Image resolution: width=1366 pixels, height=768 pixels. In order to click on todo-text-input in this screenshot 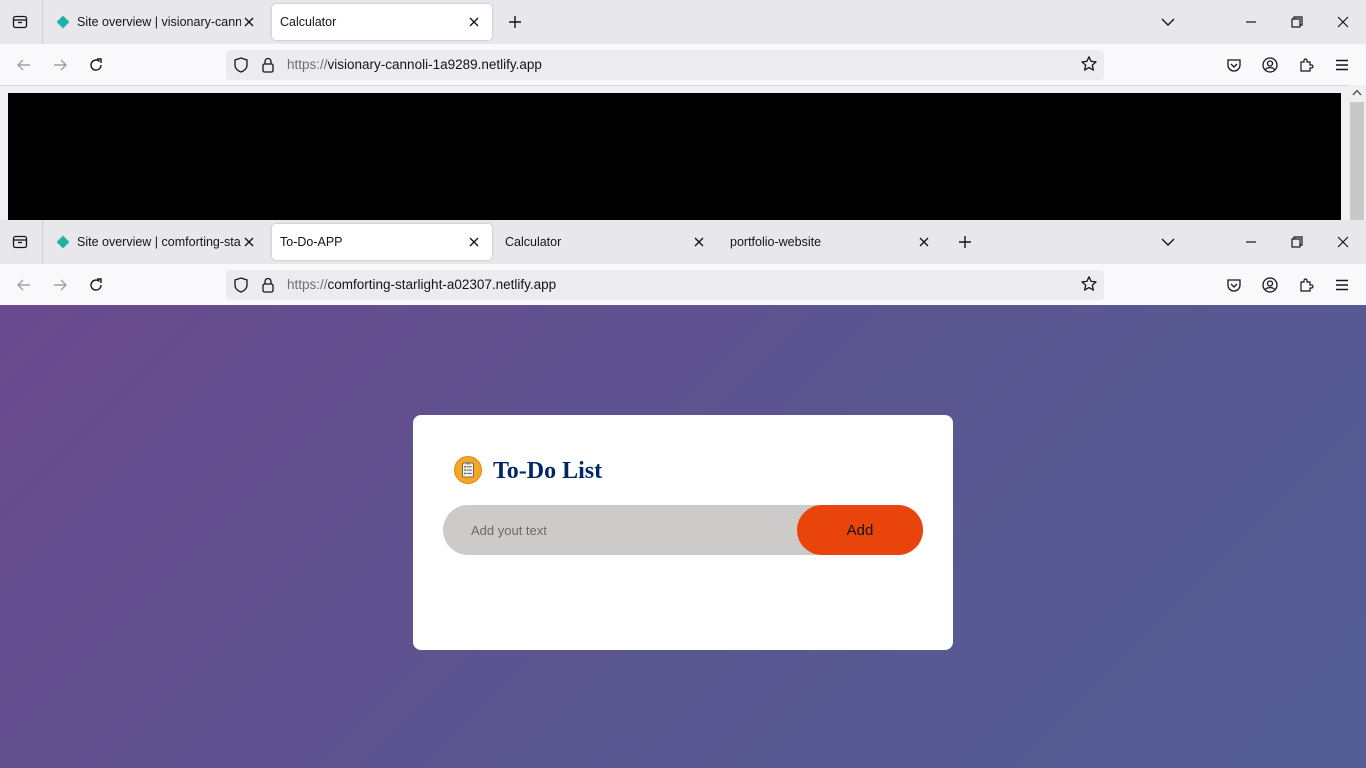, I will do `click(631, 530)`.